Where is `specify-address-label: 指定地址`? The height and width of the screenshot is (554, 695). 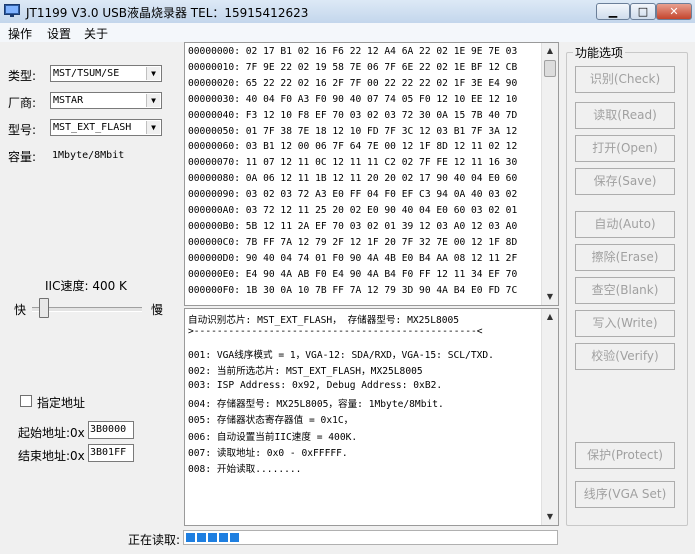 specify-address-label: 指定地址 is located at coordinates (61, 403).